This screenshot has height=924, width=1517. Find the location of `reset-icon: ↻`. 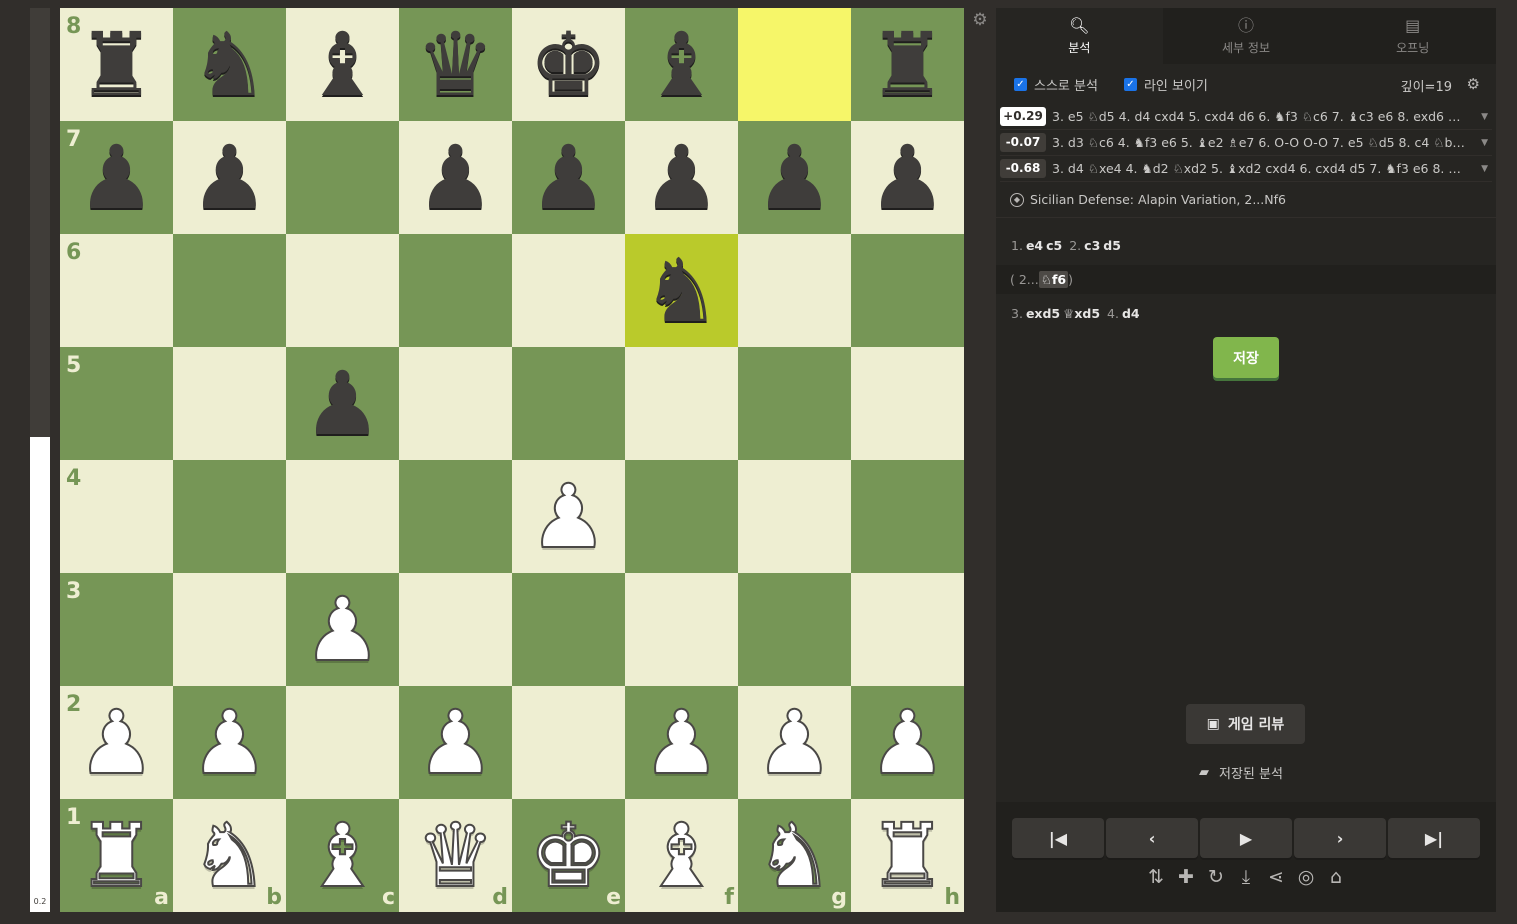

reset-icon: ↻ is located at coordinates (1216, 877).